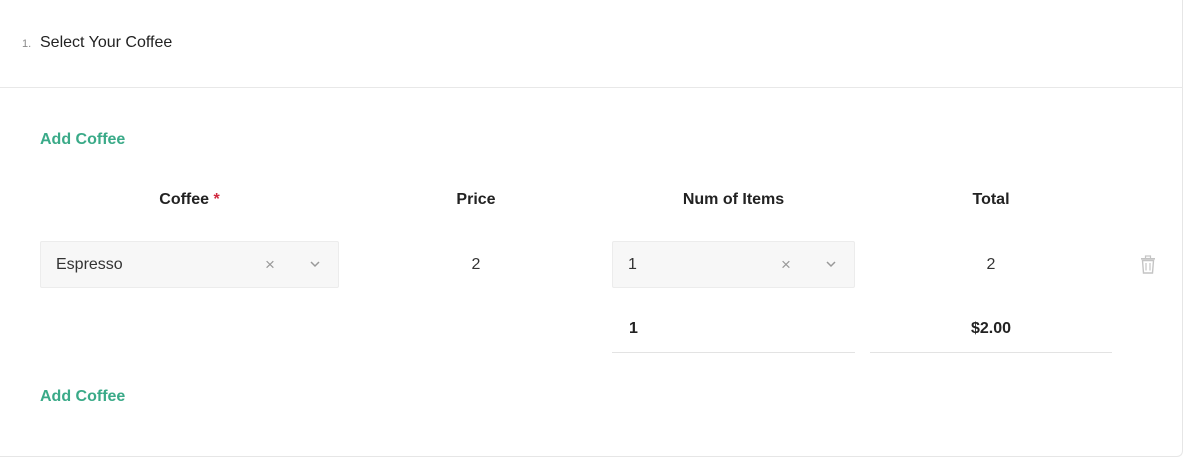  What do you see at coordinates (633, 328) in the screenshot?
I see `num-items-sum: 1` at bounding box center [633, 328].